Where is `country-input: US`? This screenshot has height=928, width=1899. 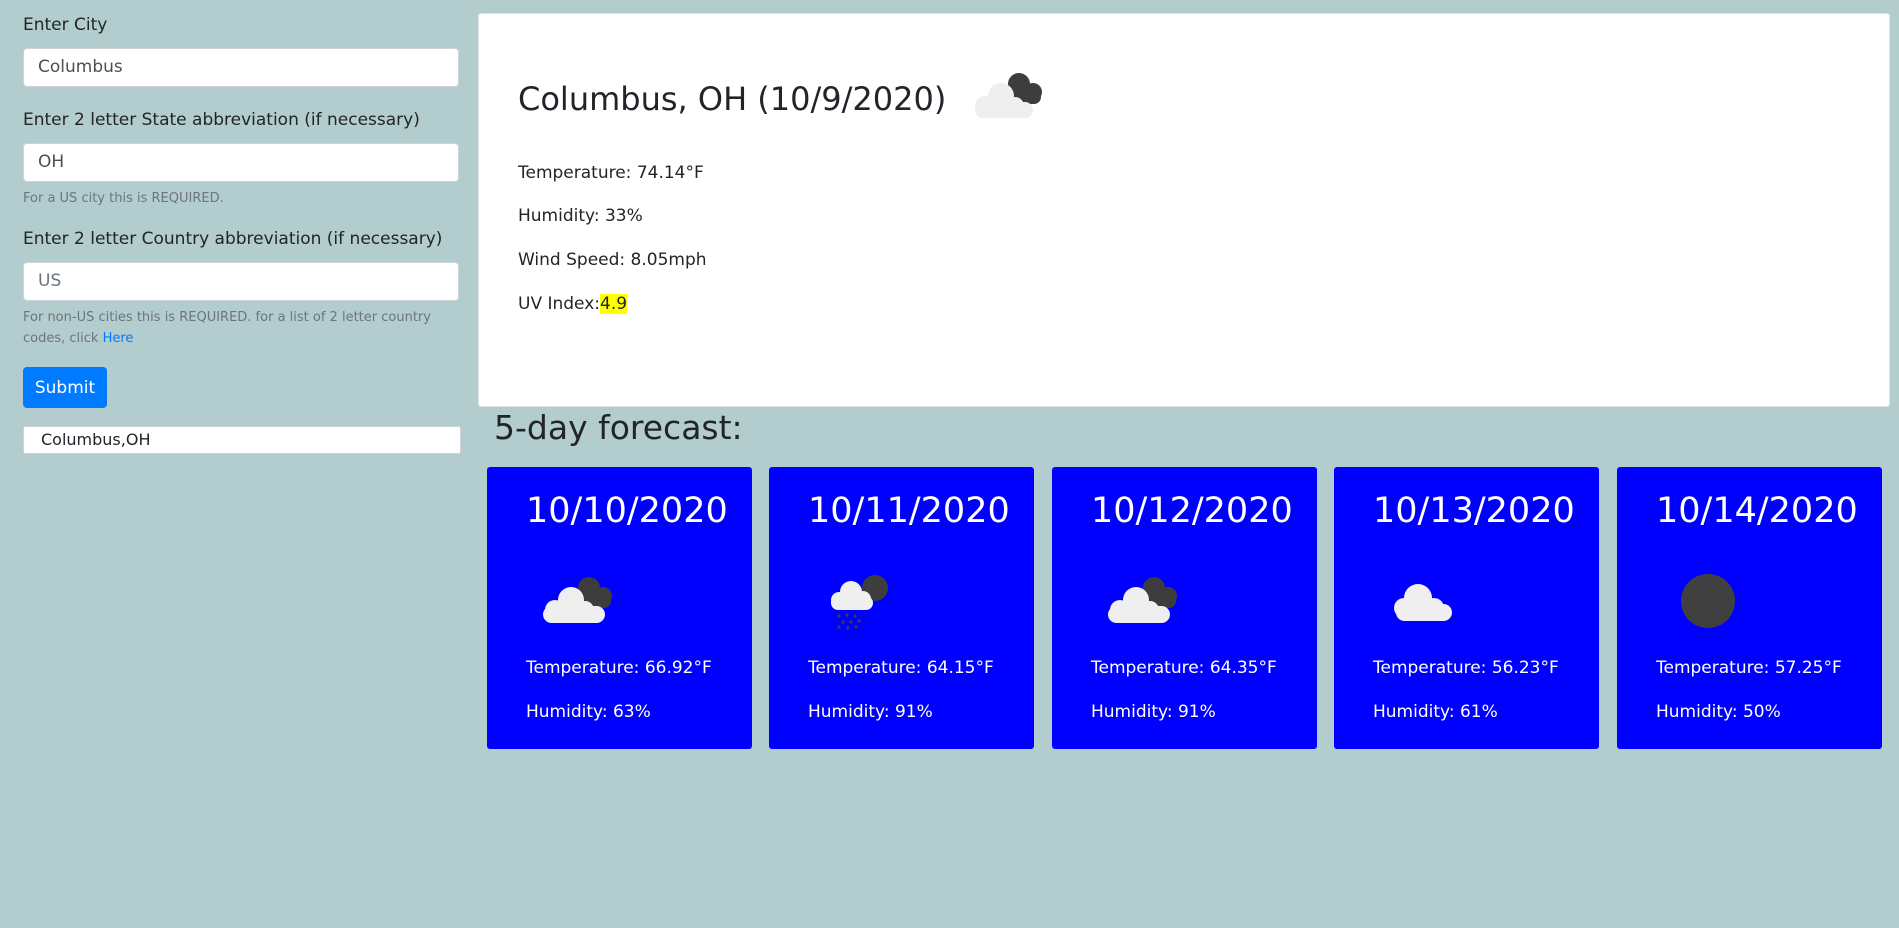
country-input: US is located at coordinates (241, 281).